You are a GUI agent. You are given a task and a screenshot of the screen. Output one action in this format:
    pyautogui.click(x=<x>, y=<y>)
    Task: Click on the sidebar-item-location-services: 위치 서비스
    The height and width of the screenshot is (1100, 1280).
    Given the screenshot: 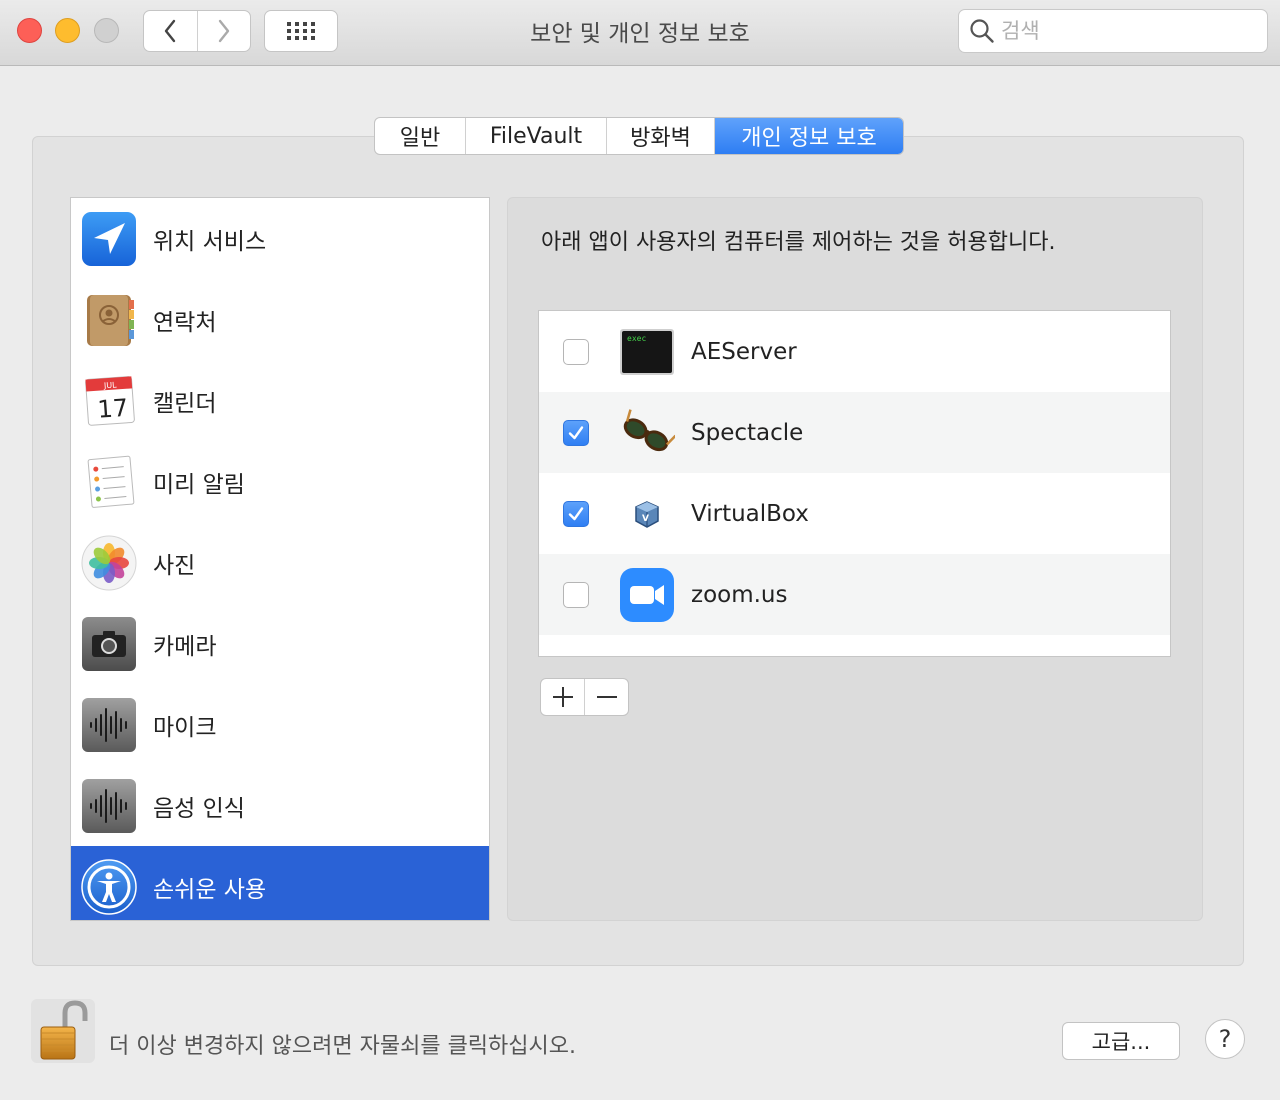 What is the action you would take?
    pyautogui.click(x=280, y=238)
    